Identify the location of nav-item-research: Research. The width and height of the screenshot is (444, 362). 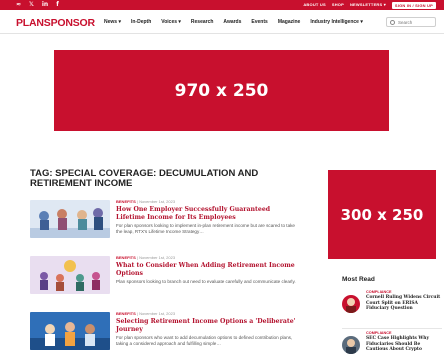
(202, 22).